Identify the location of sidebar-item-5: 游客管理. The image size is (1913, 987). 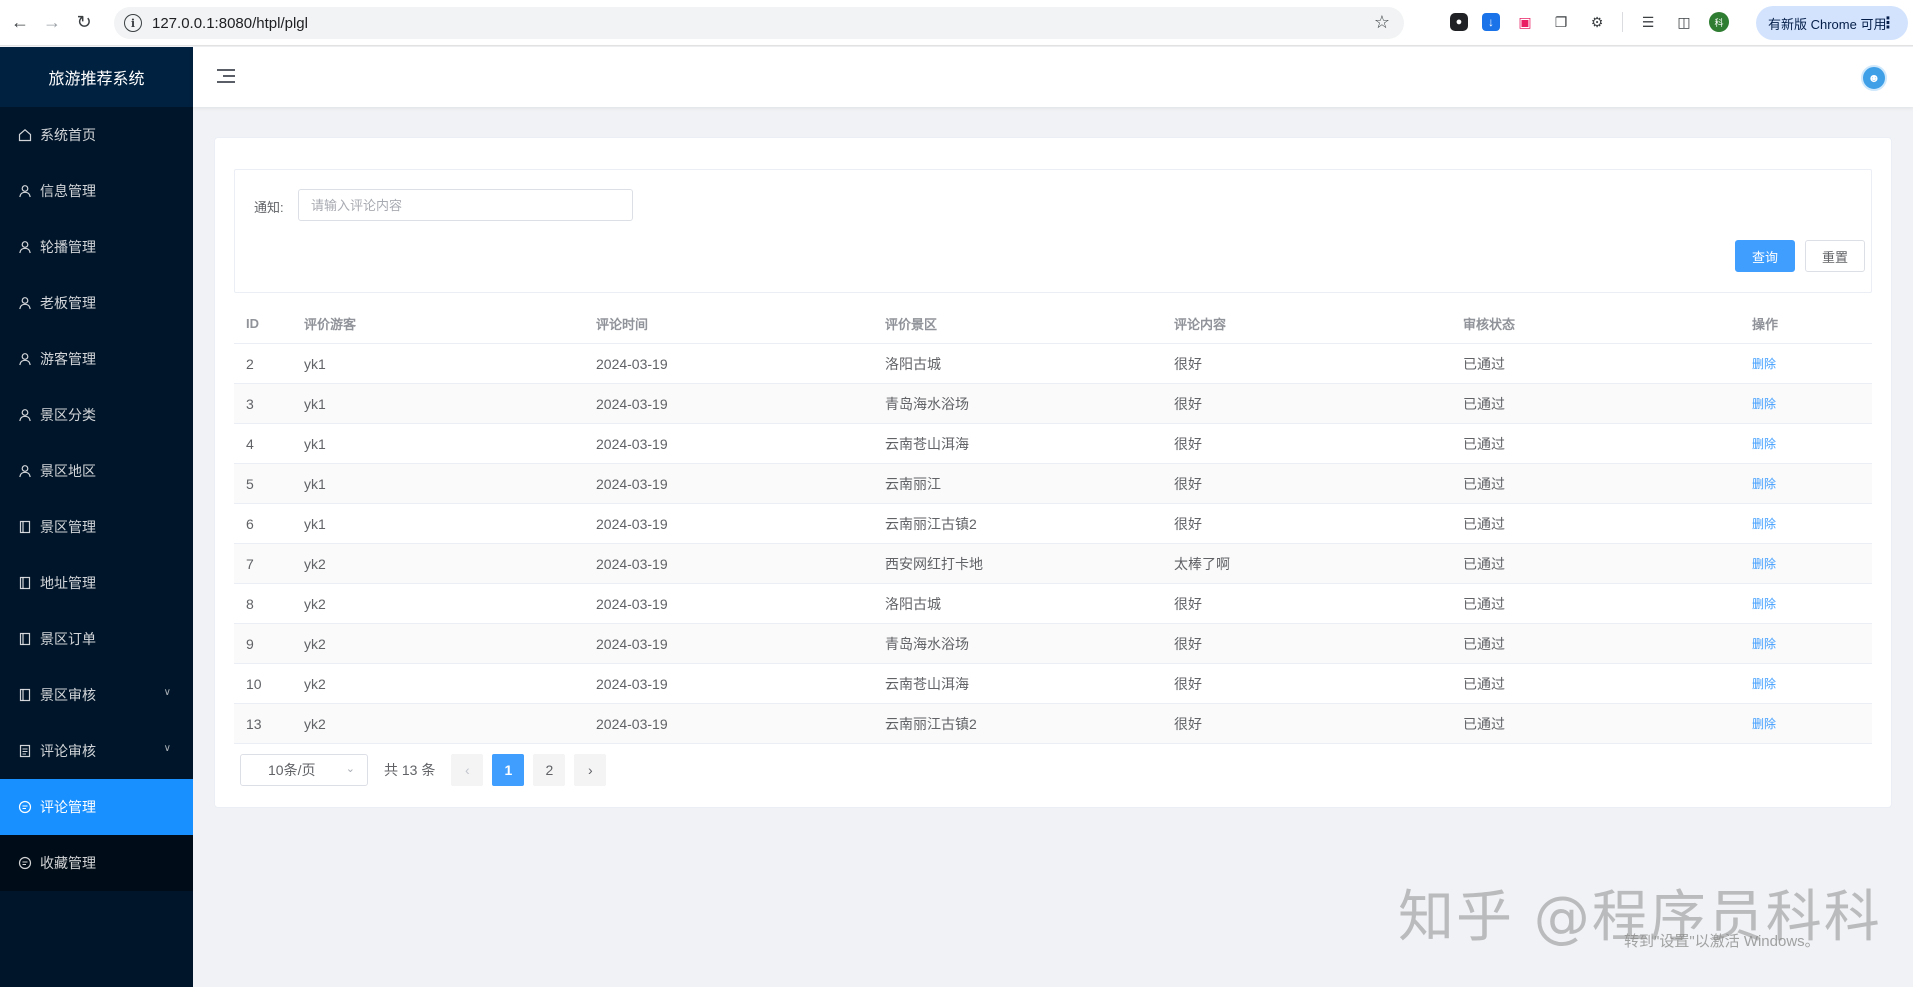
(96, 359).